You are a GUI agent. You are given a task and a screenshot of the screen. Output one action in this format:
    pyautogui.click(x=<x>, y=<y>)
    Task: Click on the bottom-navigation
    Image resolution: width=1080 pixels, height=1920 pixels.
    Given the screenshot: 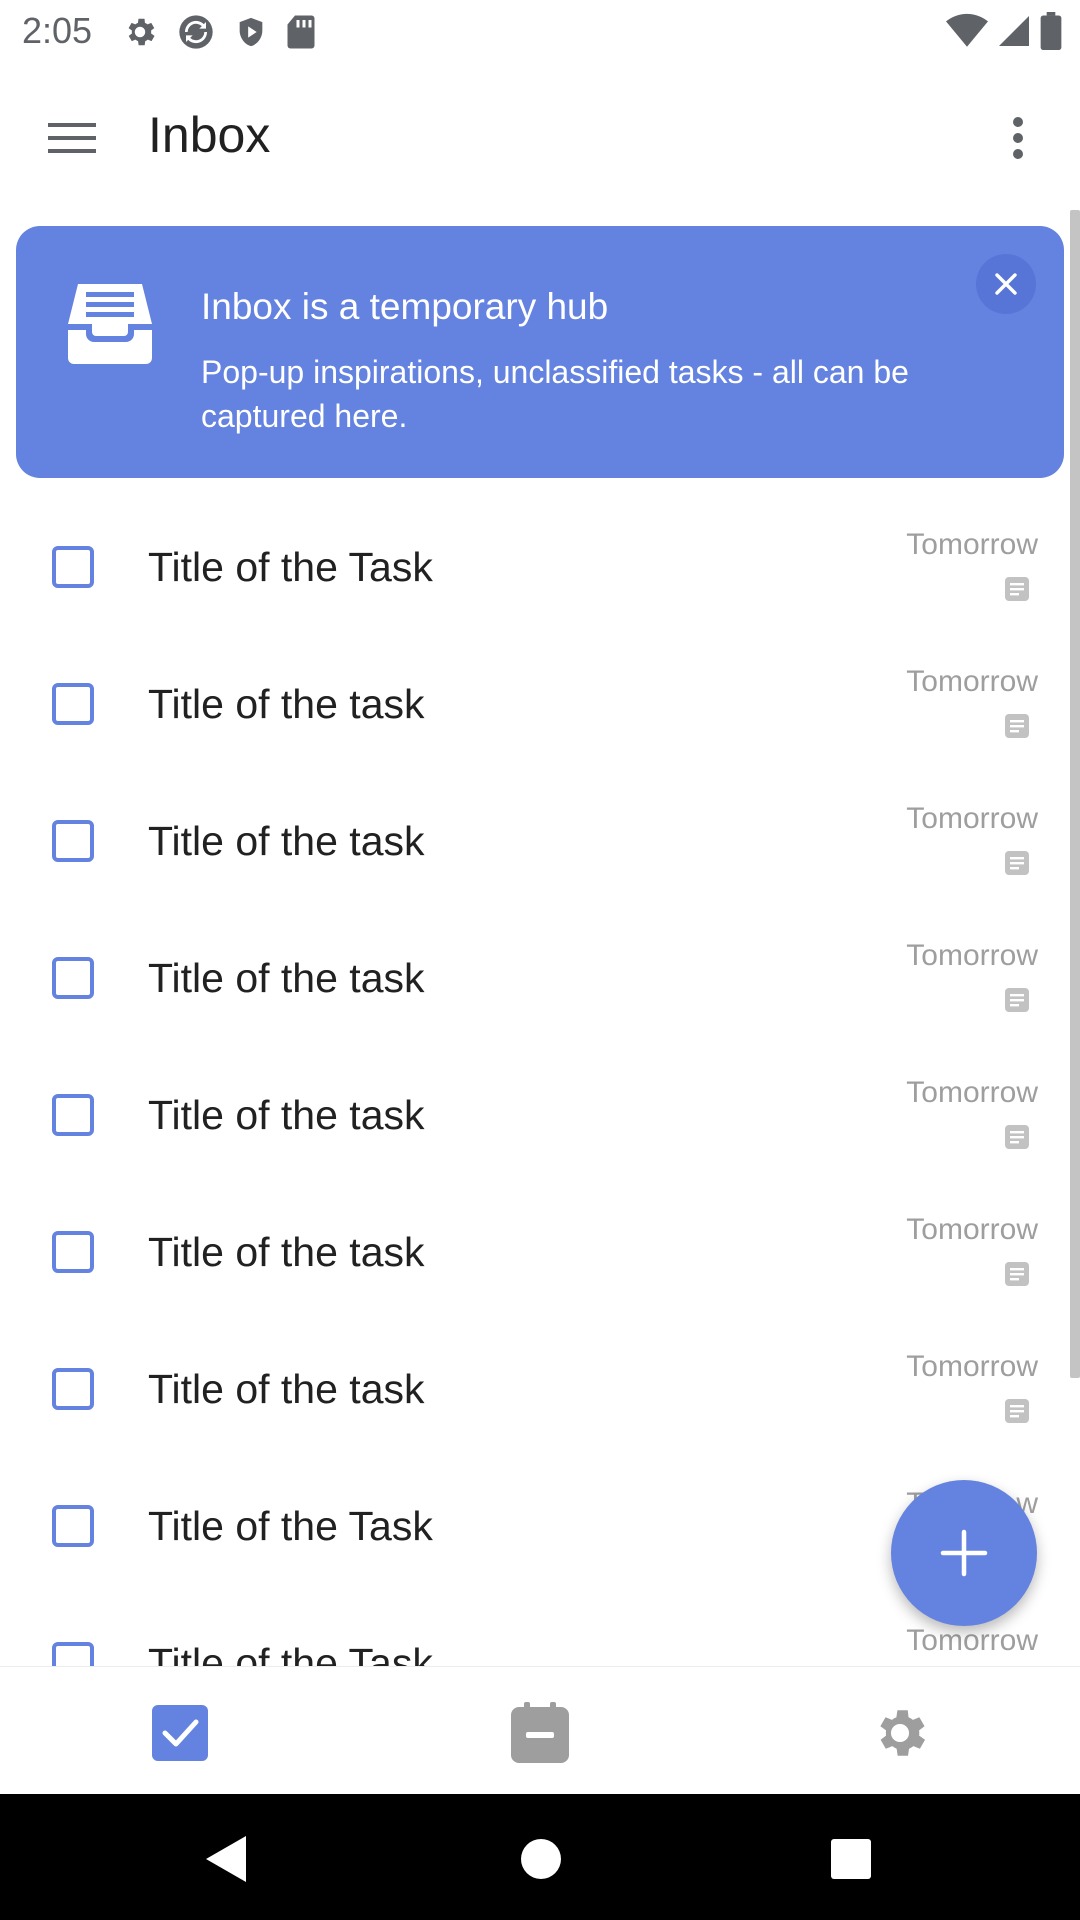 What is the action you would take?
    pyautogui.click(x=540, y=1730)
    